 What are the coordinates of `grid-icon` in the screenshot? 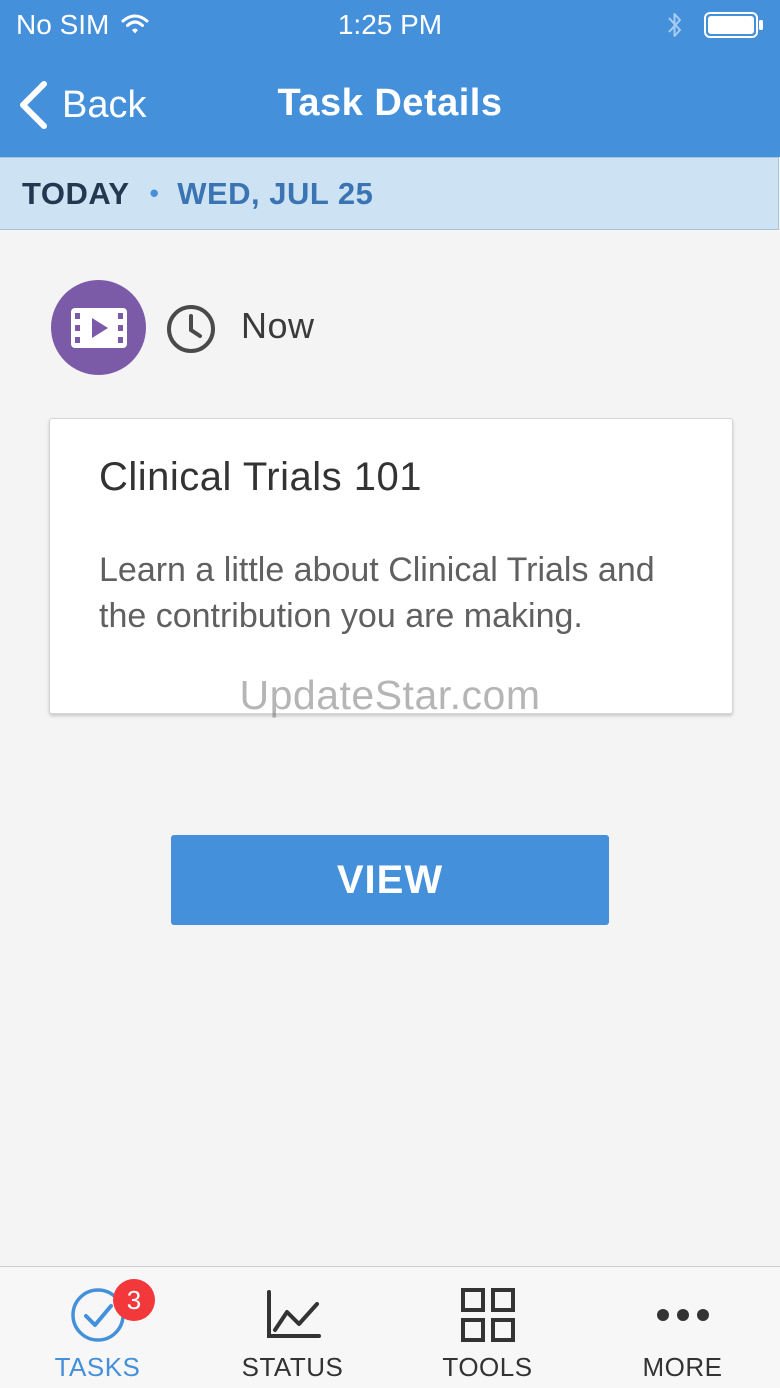 It's located at (487, 1315).